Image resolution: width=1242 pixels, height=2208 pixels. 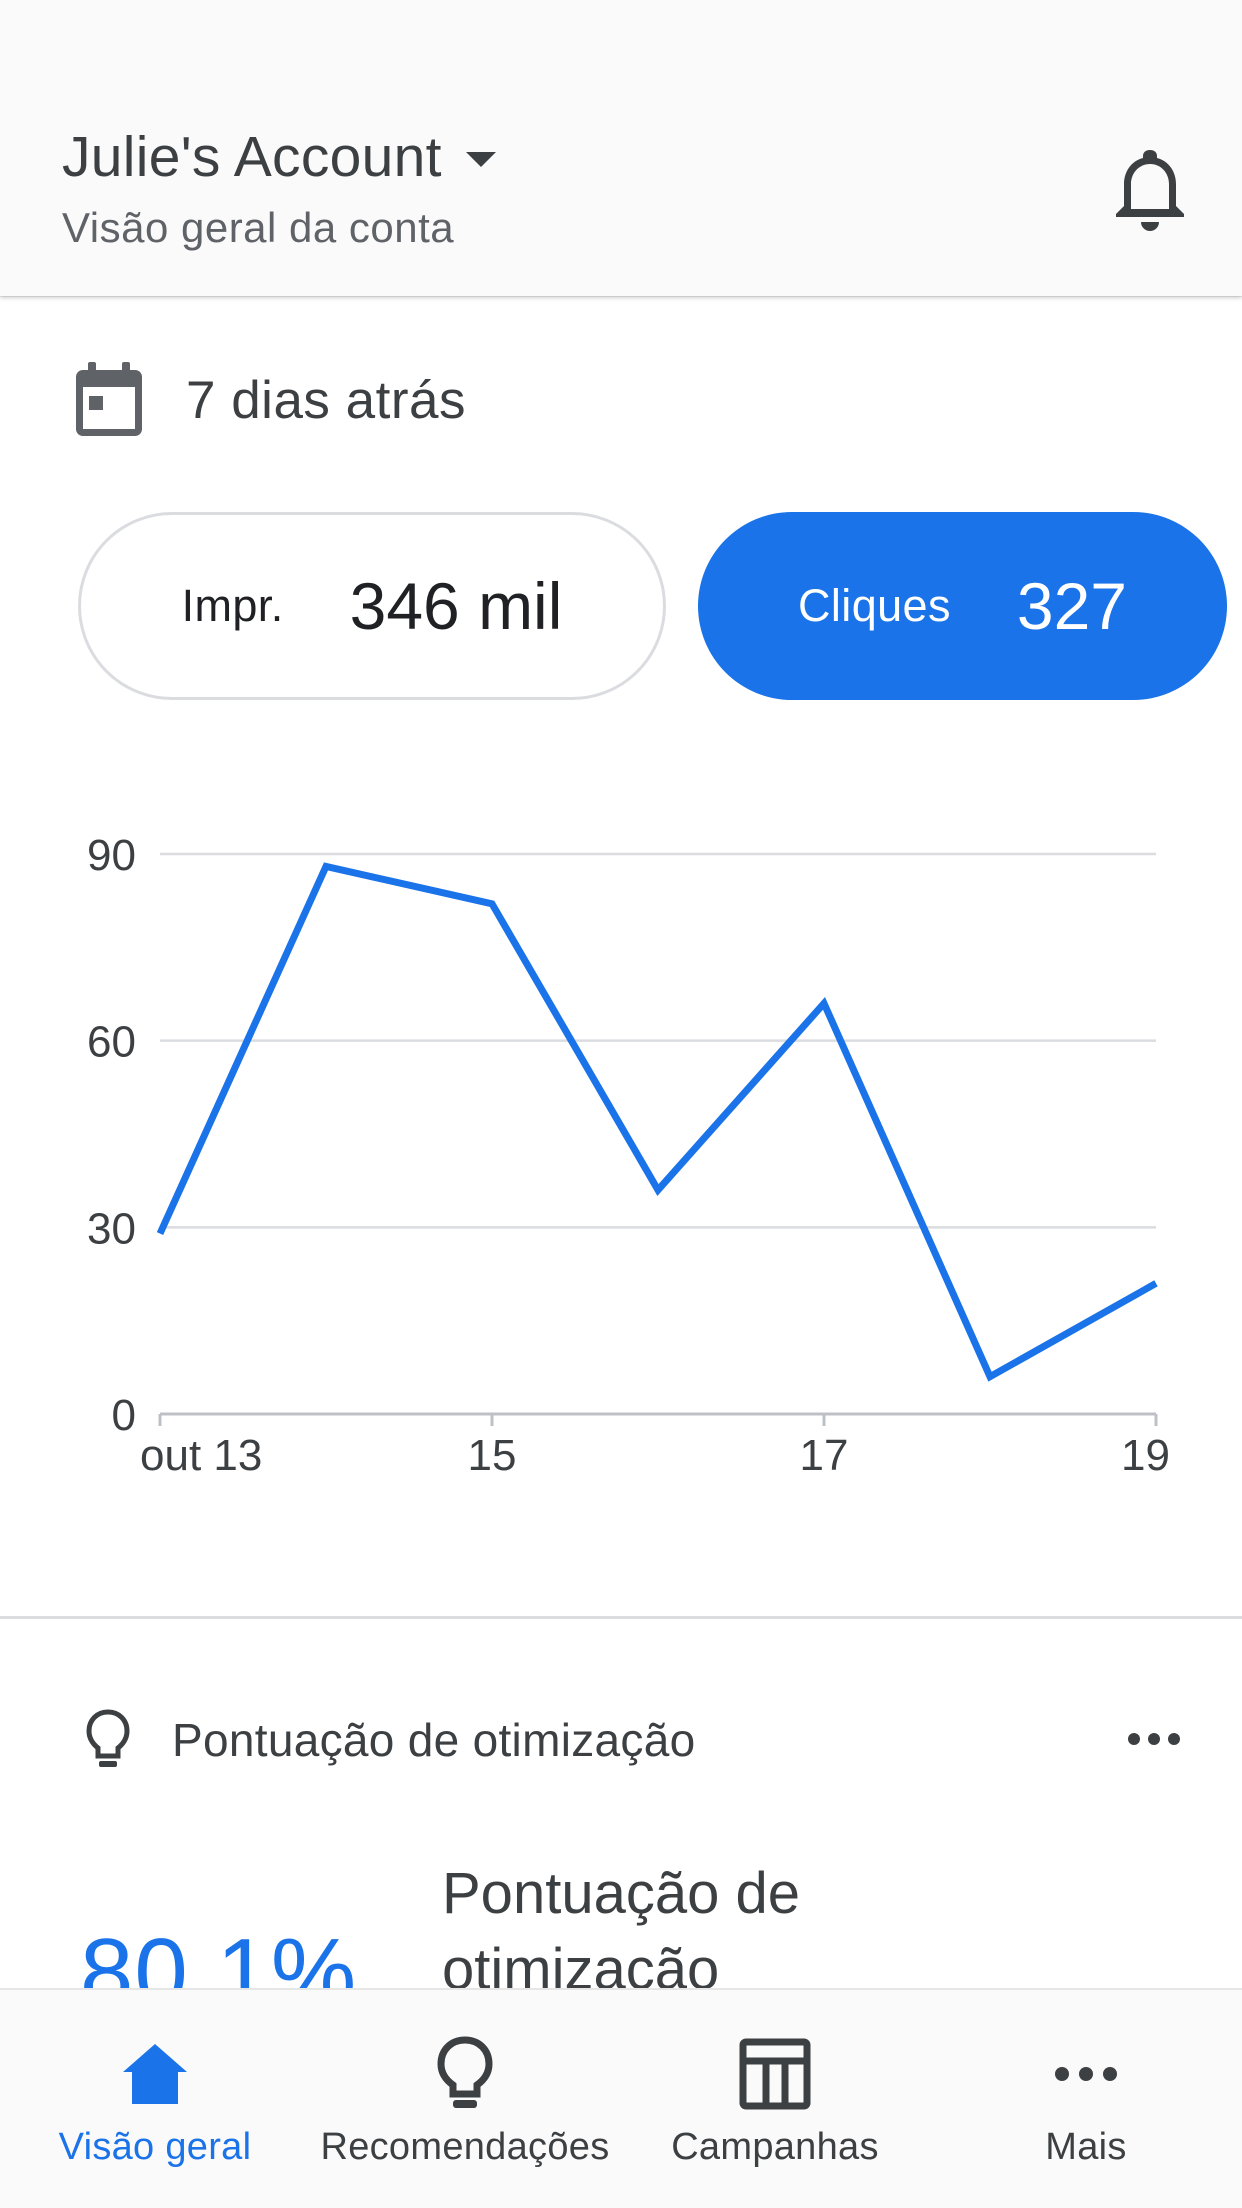 I want to click on optimization-score-heading: Pontuação de otimização, so click(x=621, y=1931).